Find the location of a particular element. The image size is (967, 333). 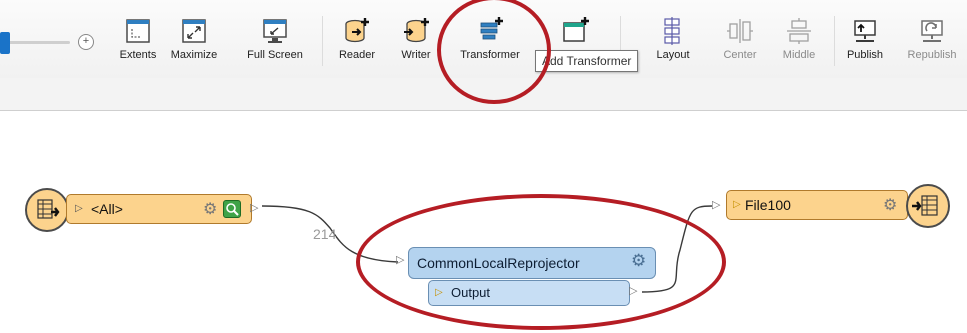

transformer-button: Transformer is located at coordinates (490, 38).